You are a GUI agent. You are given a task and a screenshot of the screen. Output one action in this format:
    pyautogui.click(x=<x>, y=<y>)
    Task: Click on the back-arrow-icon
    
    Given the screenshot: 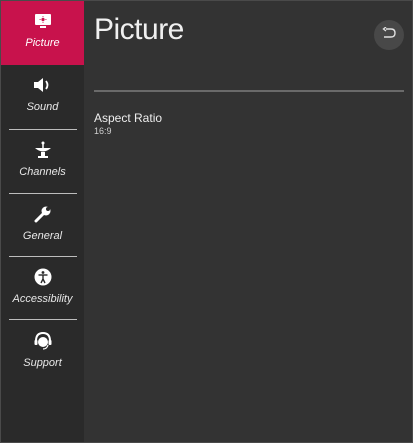 What is the action you would take?
    pyautogui.click(x=389, y=35)
    